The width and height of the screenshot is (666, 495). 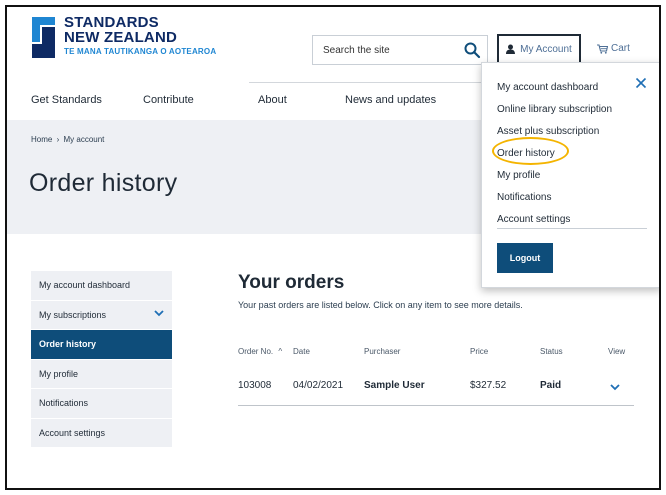 I want to click on sidebar-item-subscriptions: My subscriptions, so click(x=101, y=315).